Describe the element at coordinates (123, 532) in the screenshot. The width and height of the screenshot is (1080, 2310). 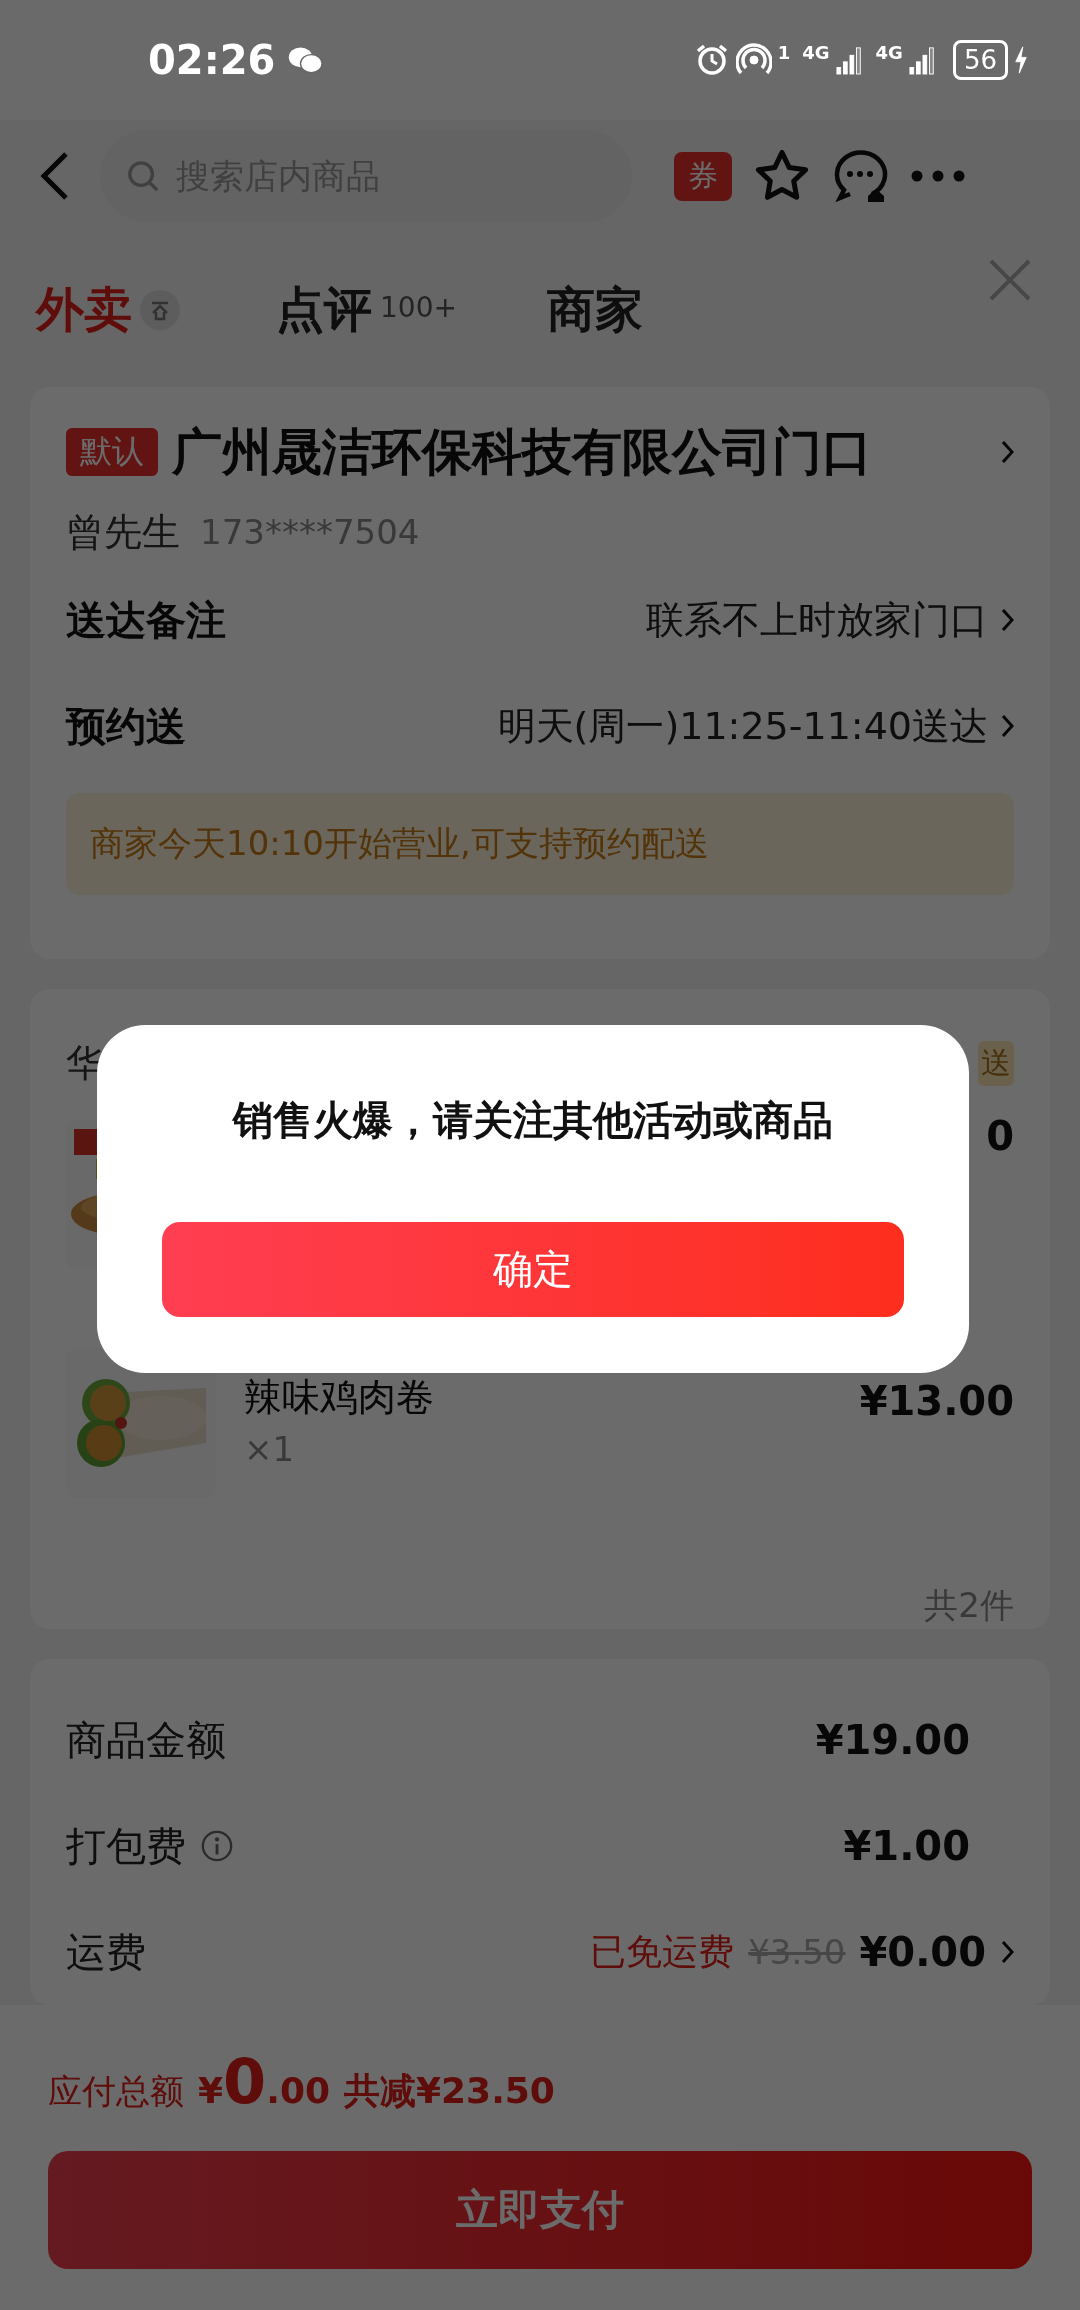
I see `contact-name: 曾先生` at that location.